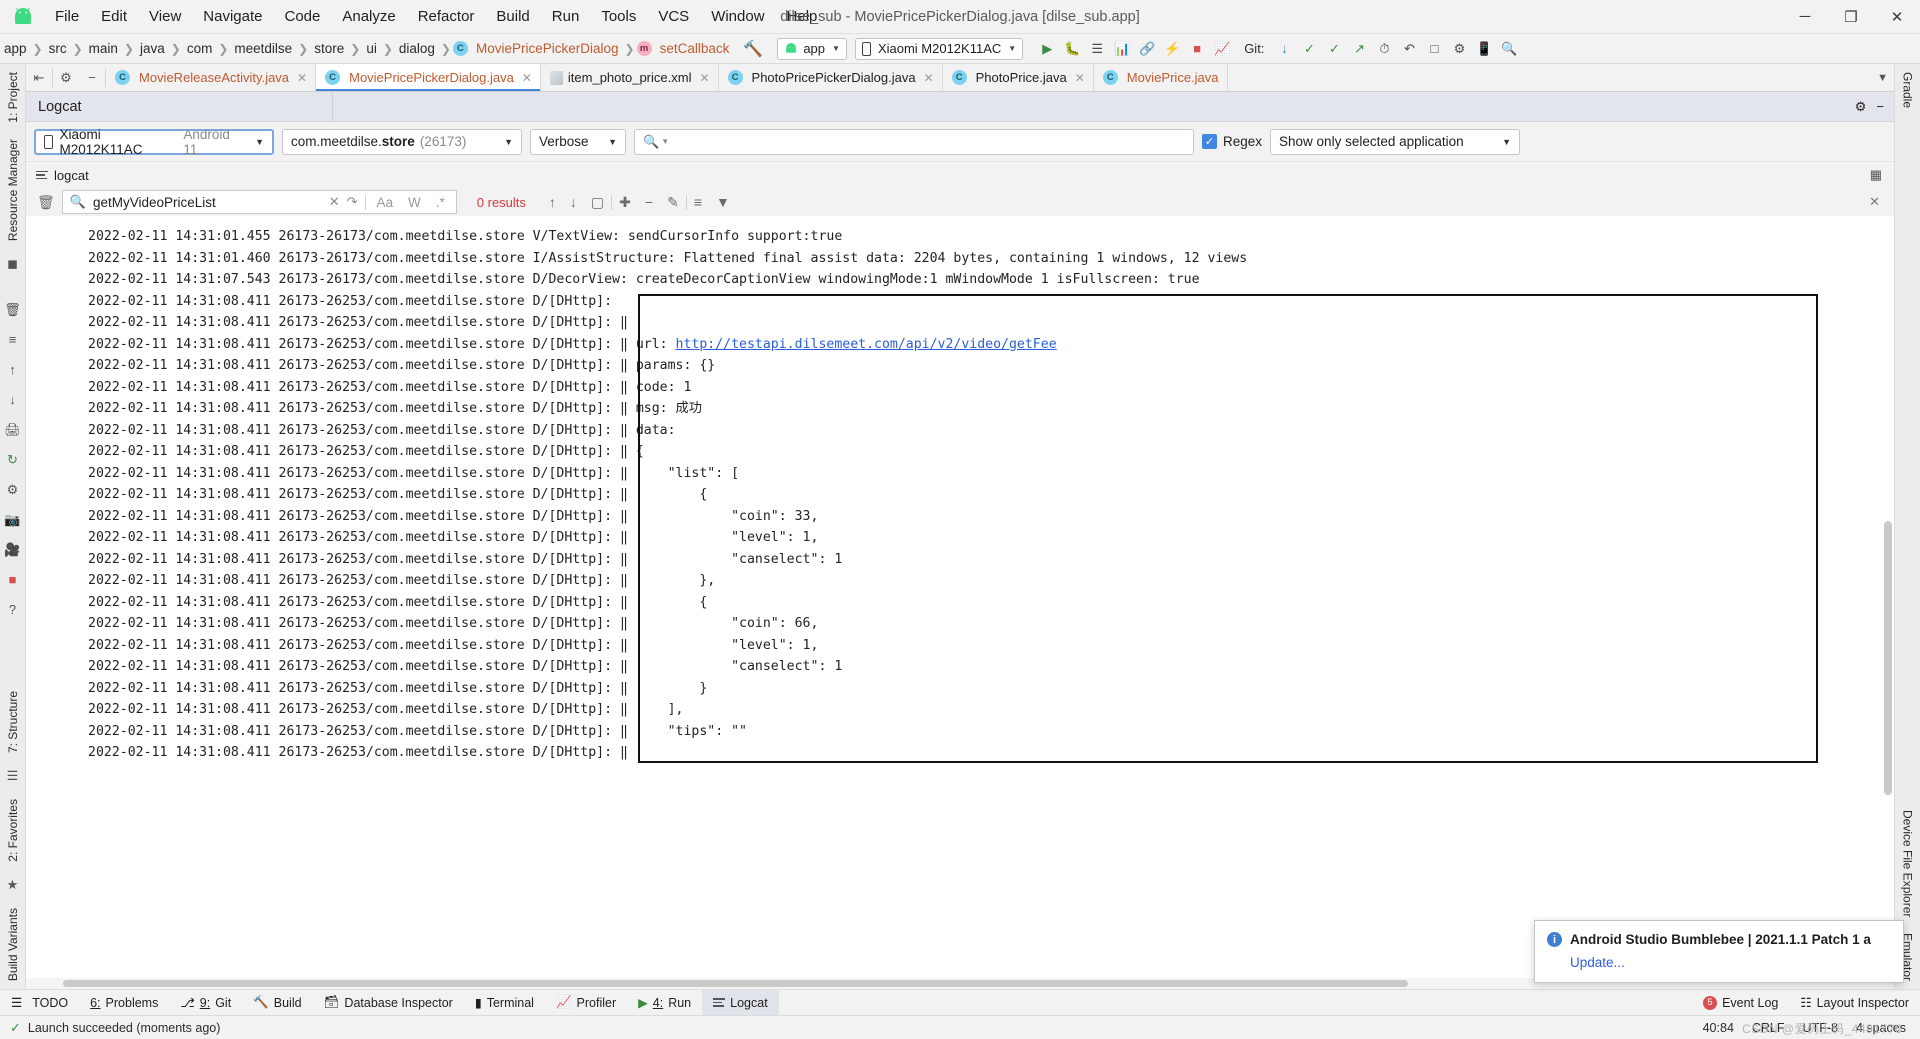 Image resolution: width=1920 pixels, height=1039 pixels. I want to click on menu-vcs: VCS, so click(673, 16).